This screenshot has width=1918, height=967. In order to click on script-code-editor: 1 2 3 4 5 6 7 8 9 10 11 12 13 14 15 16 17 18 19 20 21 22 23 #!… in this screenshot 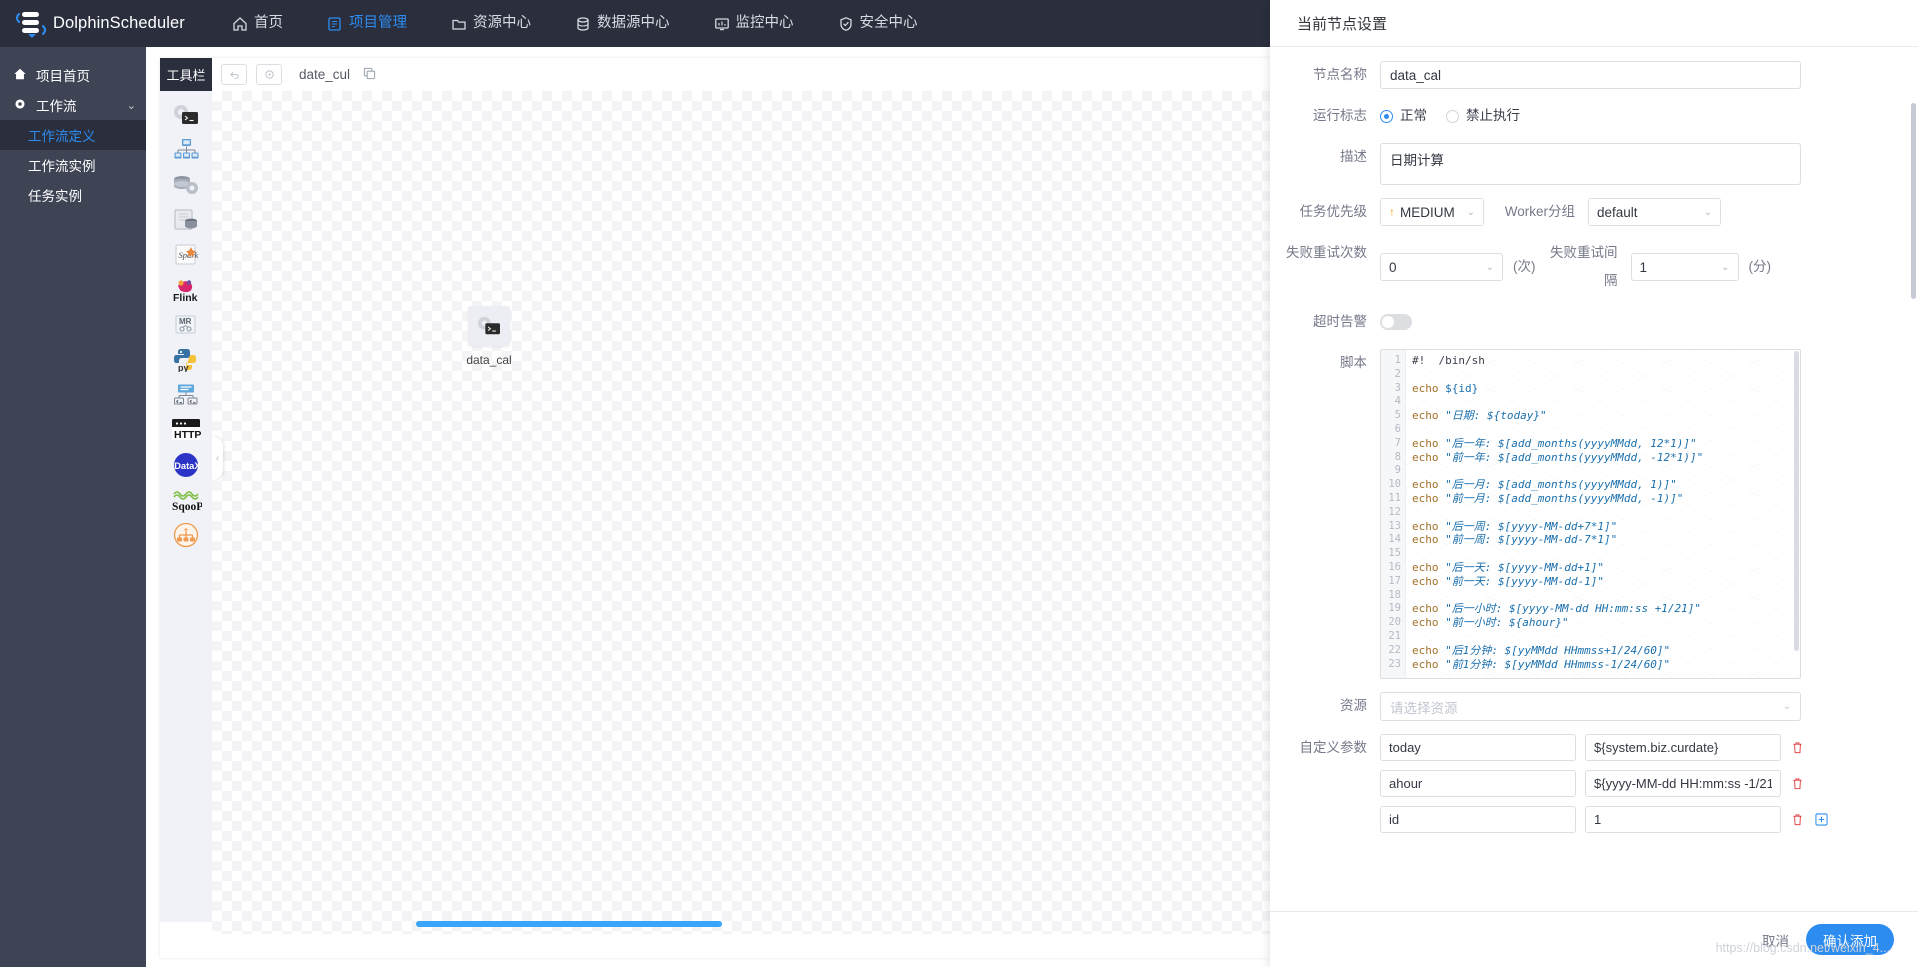, I will do `click(1590, 514)`.